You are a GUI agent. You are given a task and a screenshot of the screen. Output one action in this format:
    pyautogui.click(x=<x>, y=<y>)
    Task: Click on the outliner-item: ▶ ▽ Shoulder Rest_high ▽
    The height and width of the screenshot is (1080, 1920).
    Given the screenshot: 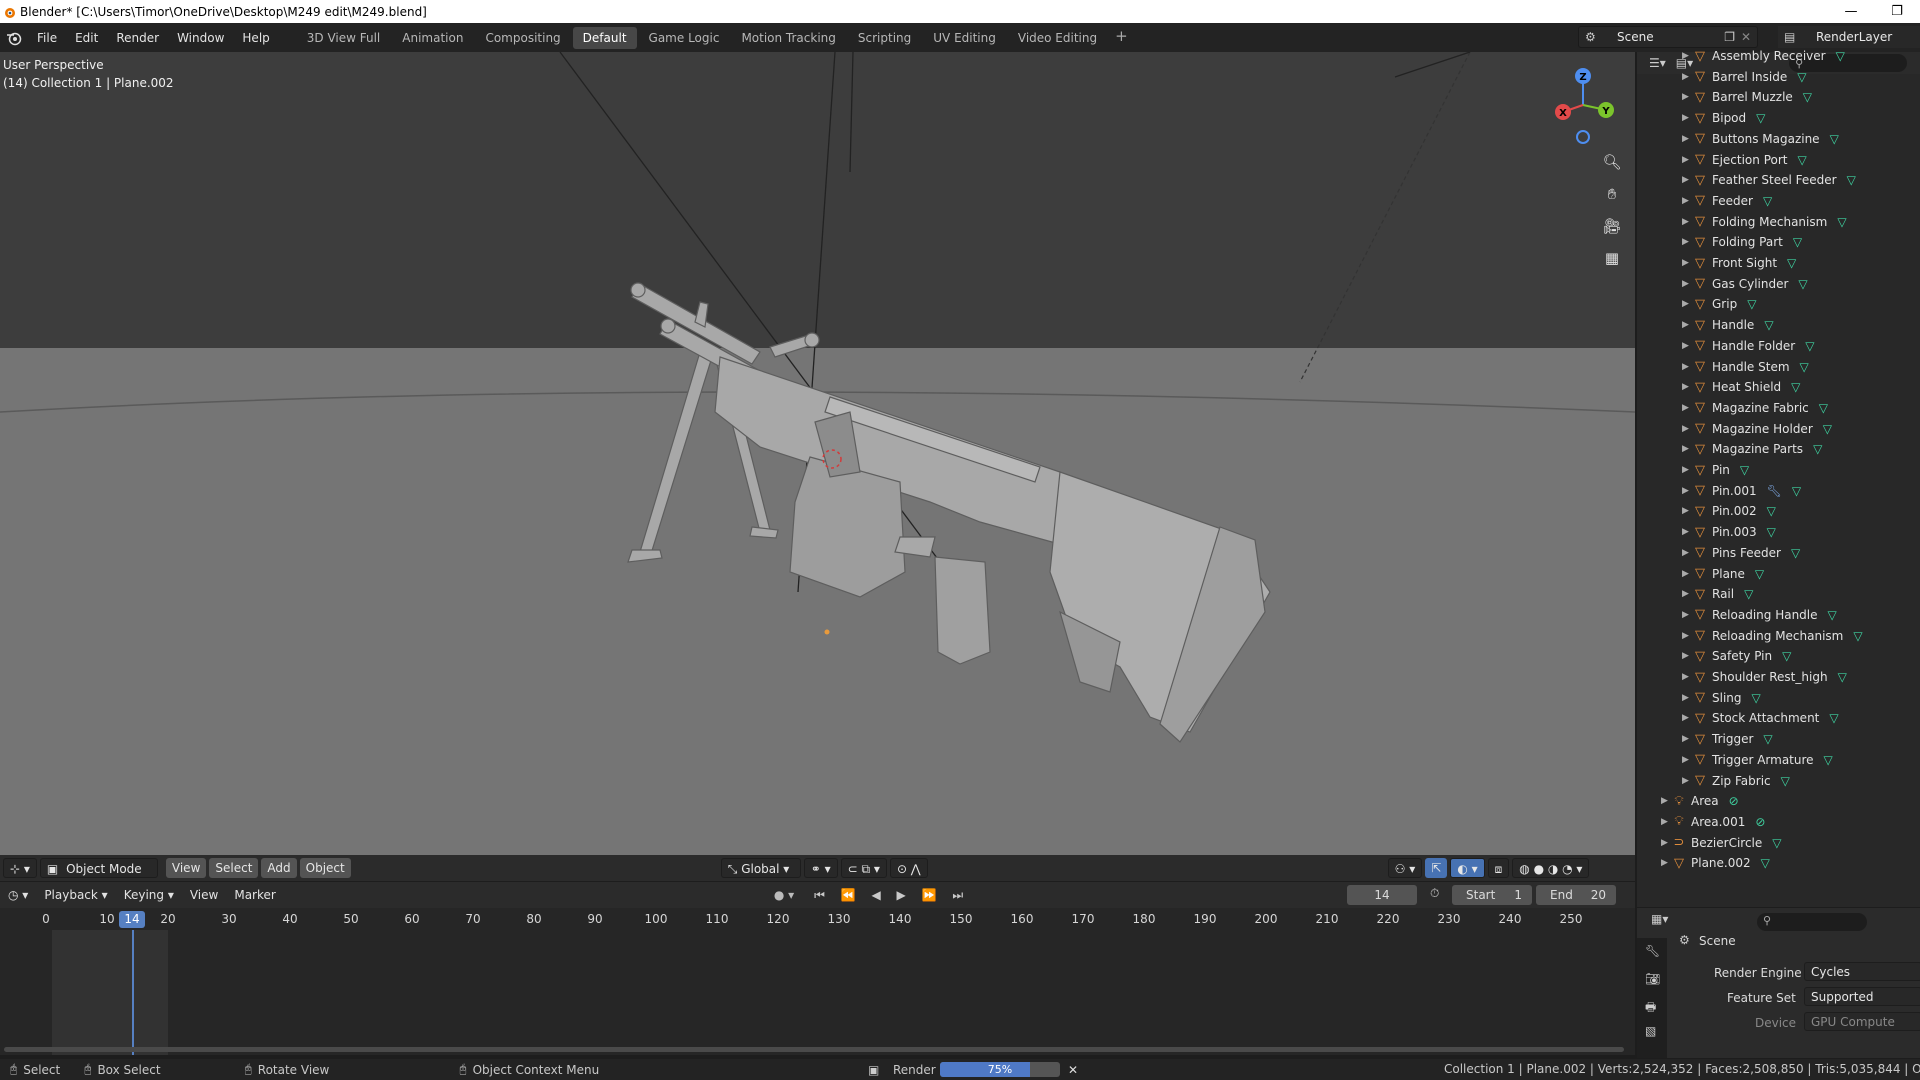 What is the action you would take?
    pyautogui.click(x=1764, y=677)
    